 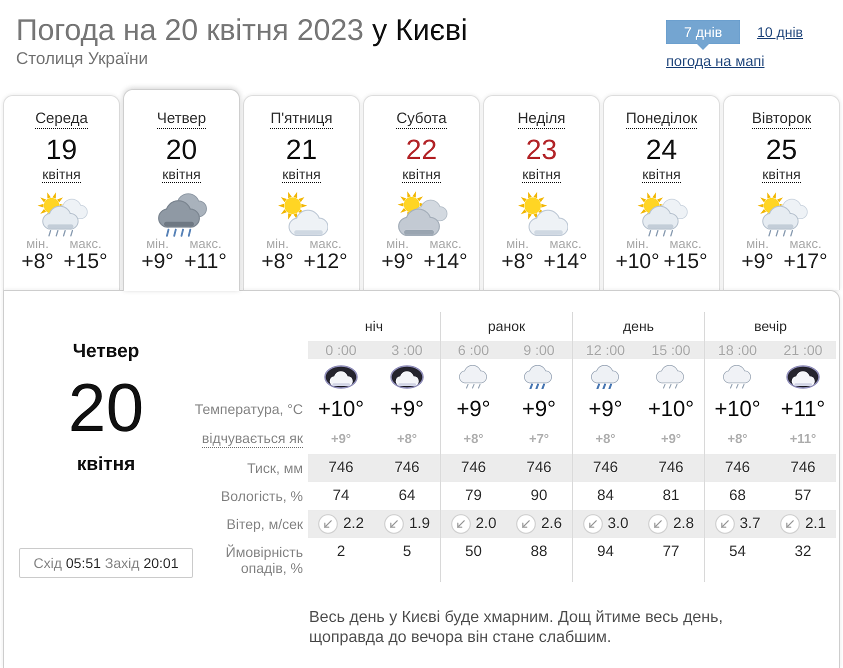 What do you see at coordinates (420, 30) in the screenshot?
I see `city-name: у Києві` at bounding box center [420, 30].